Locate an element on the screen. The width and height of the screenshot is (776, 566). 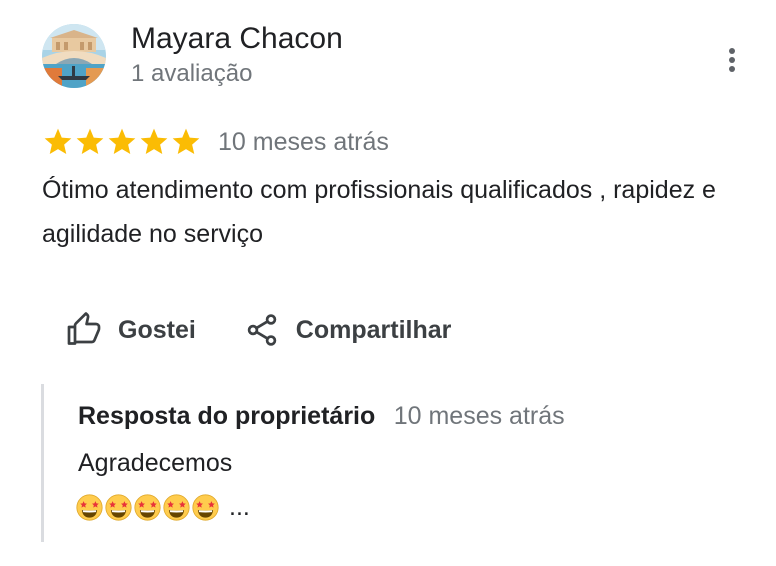
emoji-group is located at coordinates (148, 507).